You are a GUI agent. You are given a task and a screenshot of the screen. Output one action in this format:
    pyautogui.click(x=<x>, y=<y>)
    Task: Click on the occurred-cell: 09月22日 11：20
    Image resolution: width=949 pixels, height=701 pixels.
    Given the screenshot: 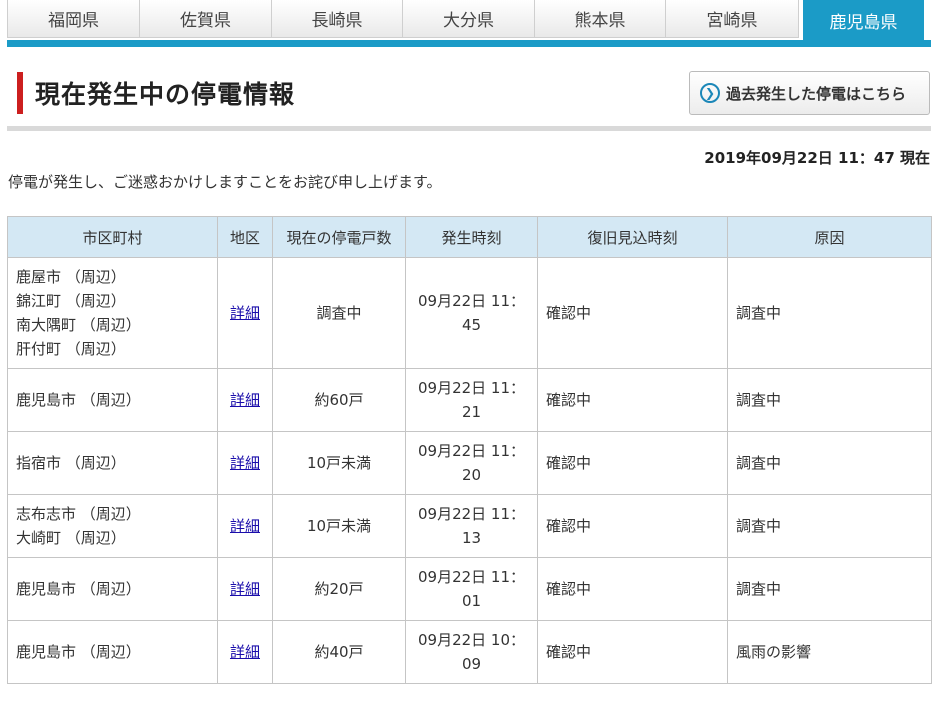 What is the action you would take?
    pyautogui.click(x=471, y=463)
    